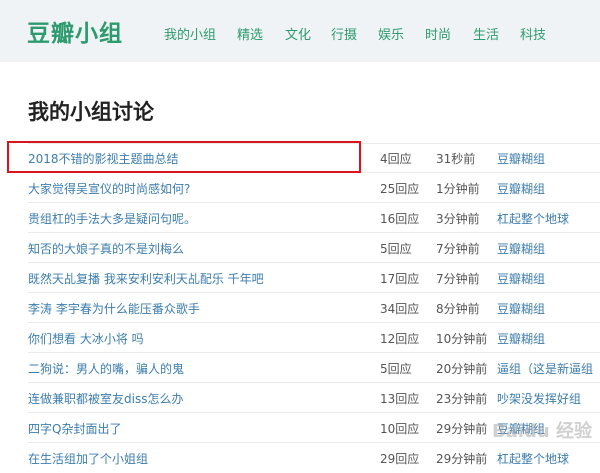 This screenshot has width=600, height=473. Describe the element at coordinates (455, 158) in the screenshot. I see `post-time: 31秒前` at that location.